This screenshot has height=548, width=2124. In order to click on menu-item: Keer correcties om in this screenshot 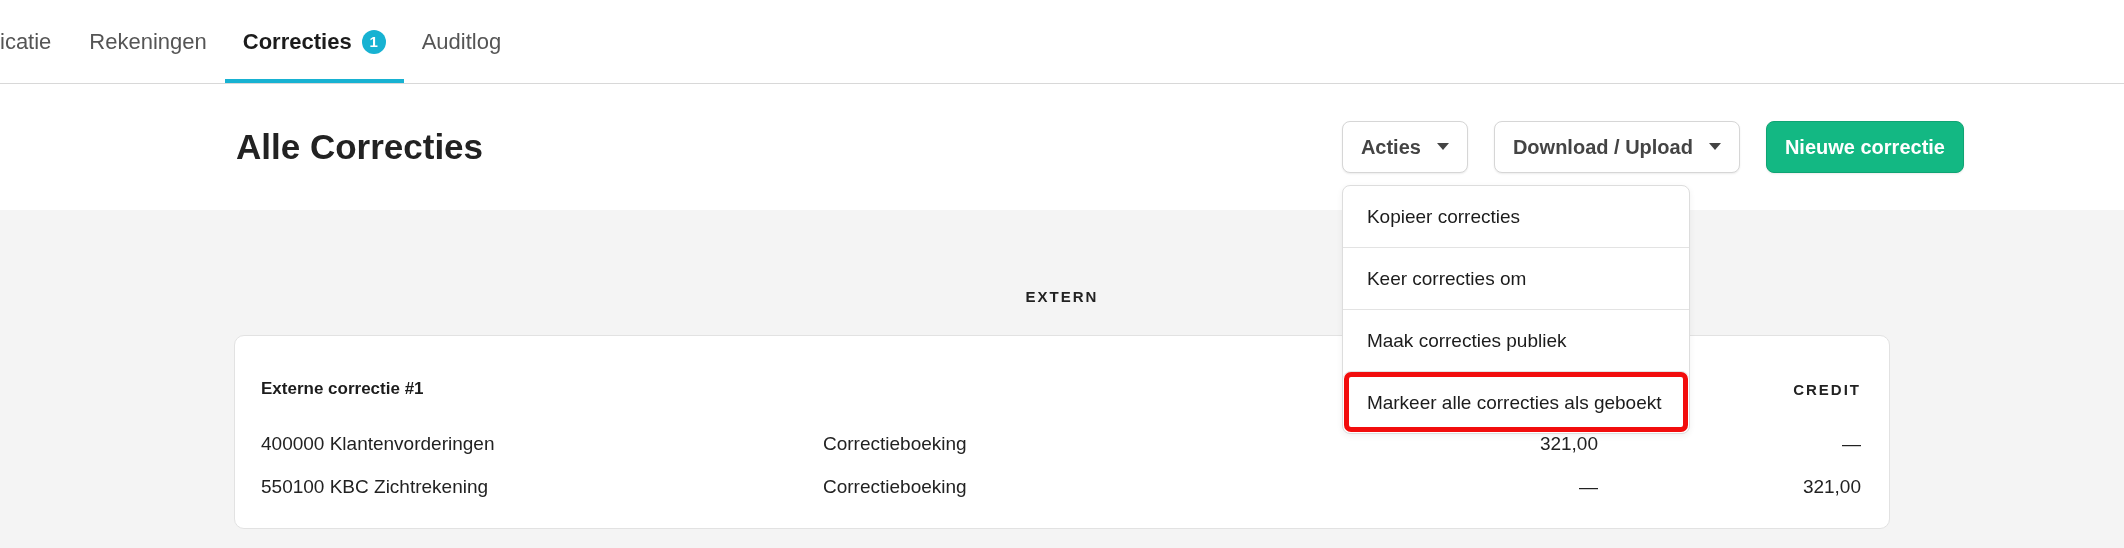, I will do `click(1515, 278)`.